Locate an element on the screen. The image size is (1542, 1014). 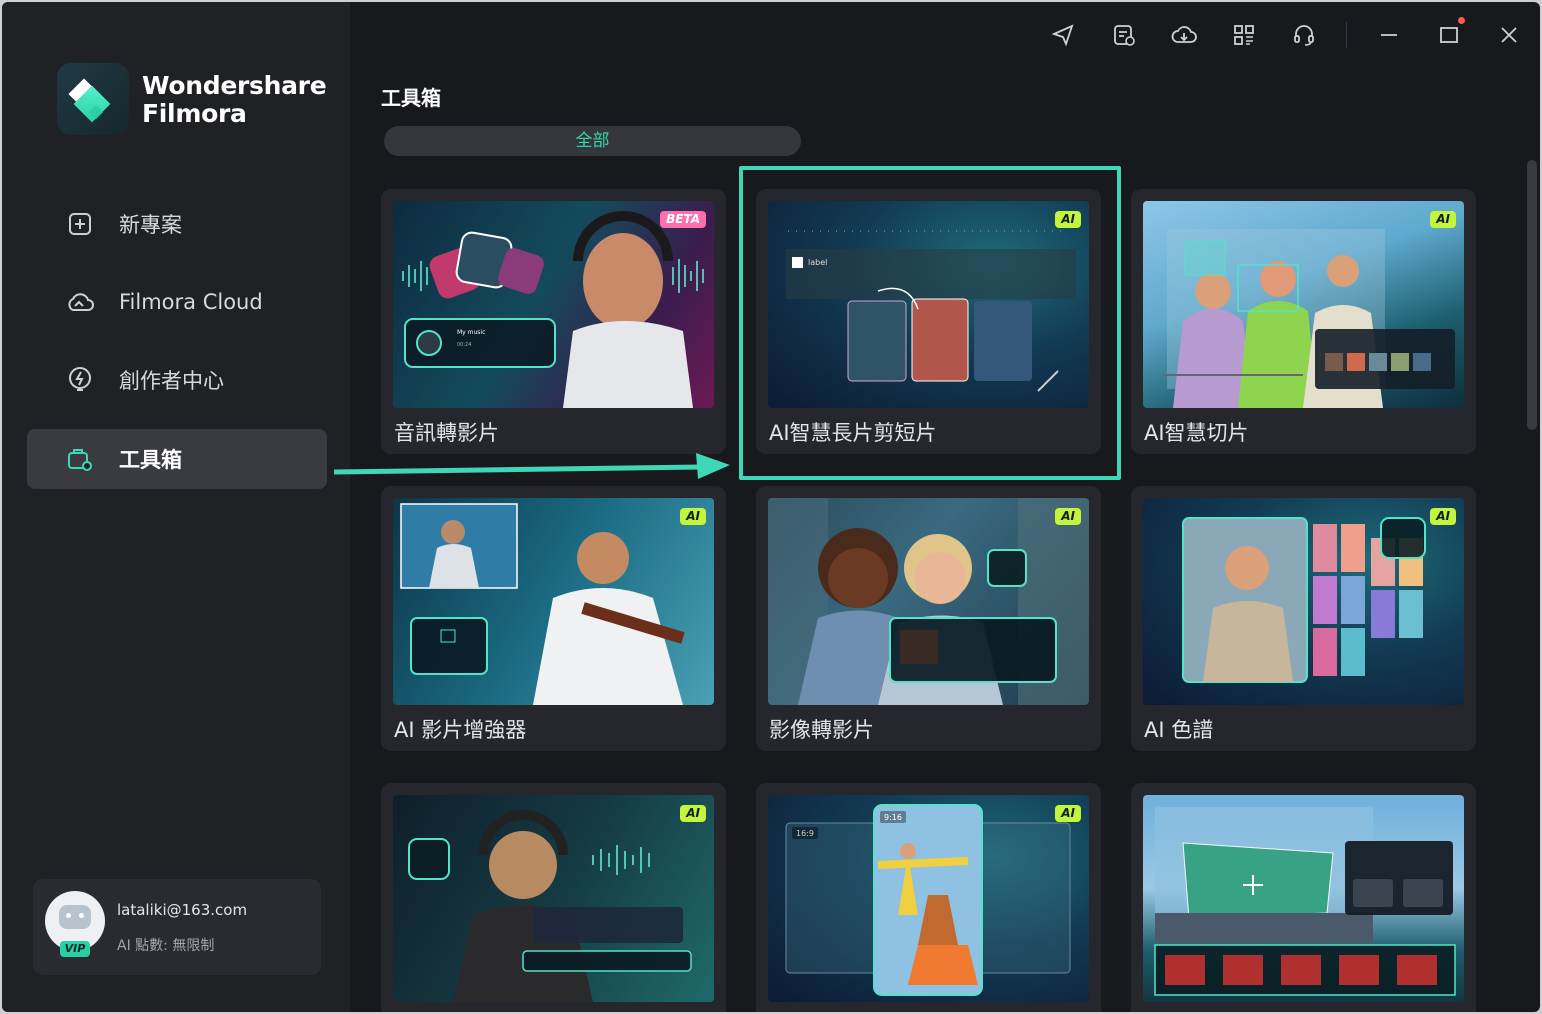
card-label: 音訊轉影片 is located at coordinates (446, 433).